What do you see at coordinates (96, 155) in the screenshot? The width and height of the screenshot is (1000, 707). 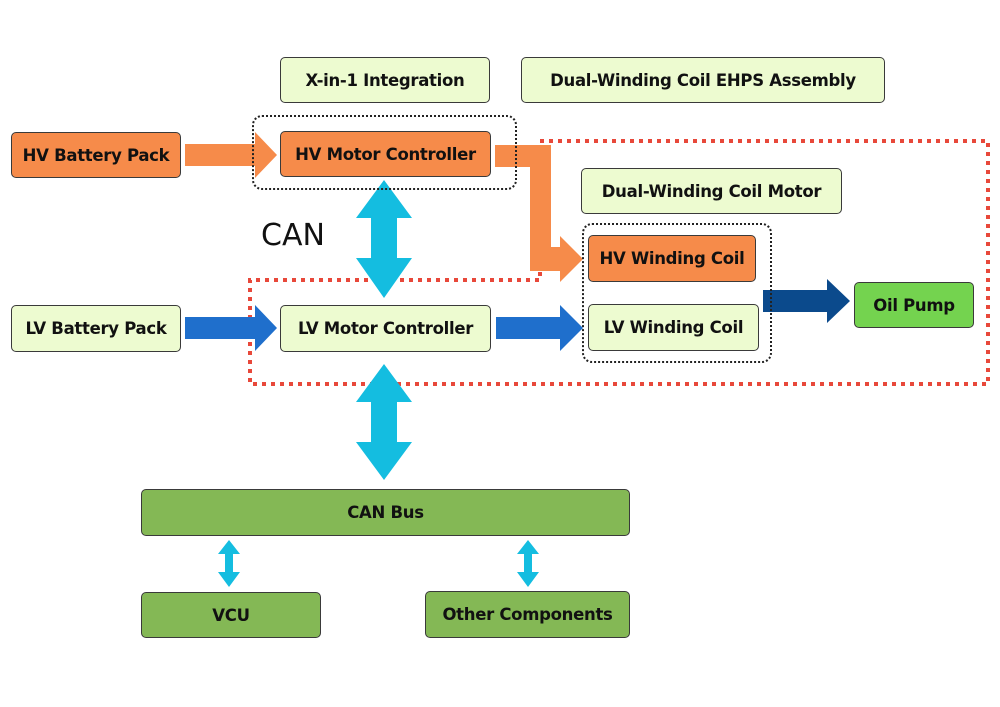 I see `hv-battery-pack-node: HV Battery Pack` at bounding box center [96, 155].